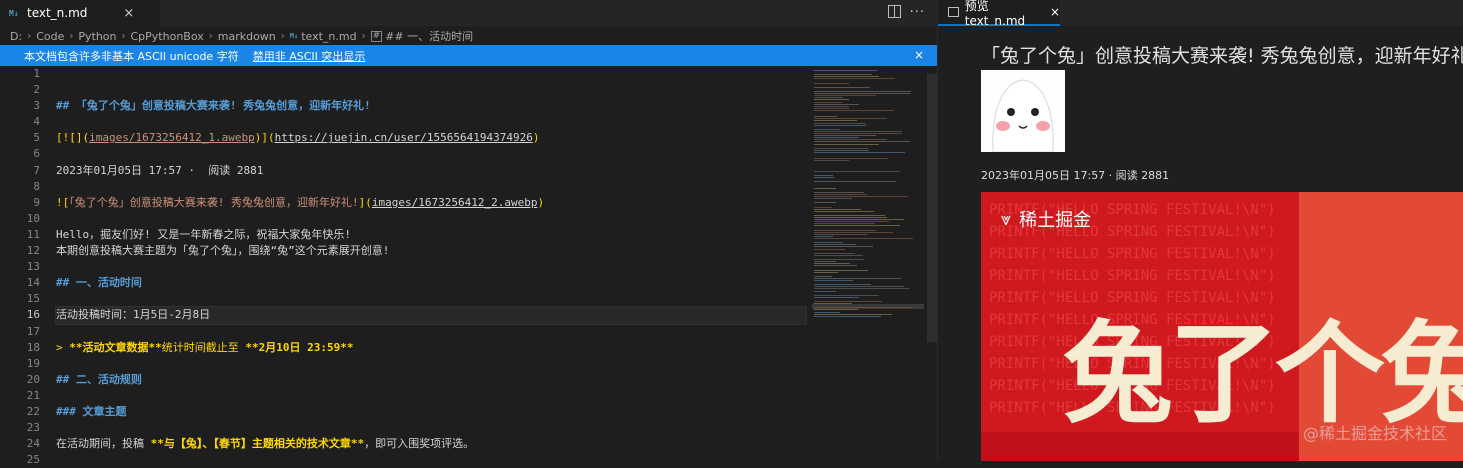 The width and height of the screenshot is (1463, 468). I want to click on breadcrumb-item: ## 一、活动时间, so click(429, 36).